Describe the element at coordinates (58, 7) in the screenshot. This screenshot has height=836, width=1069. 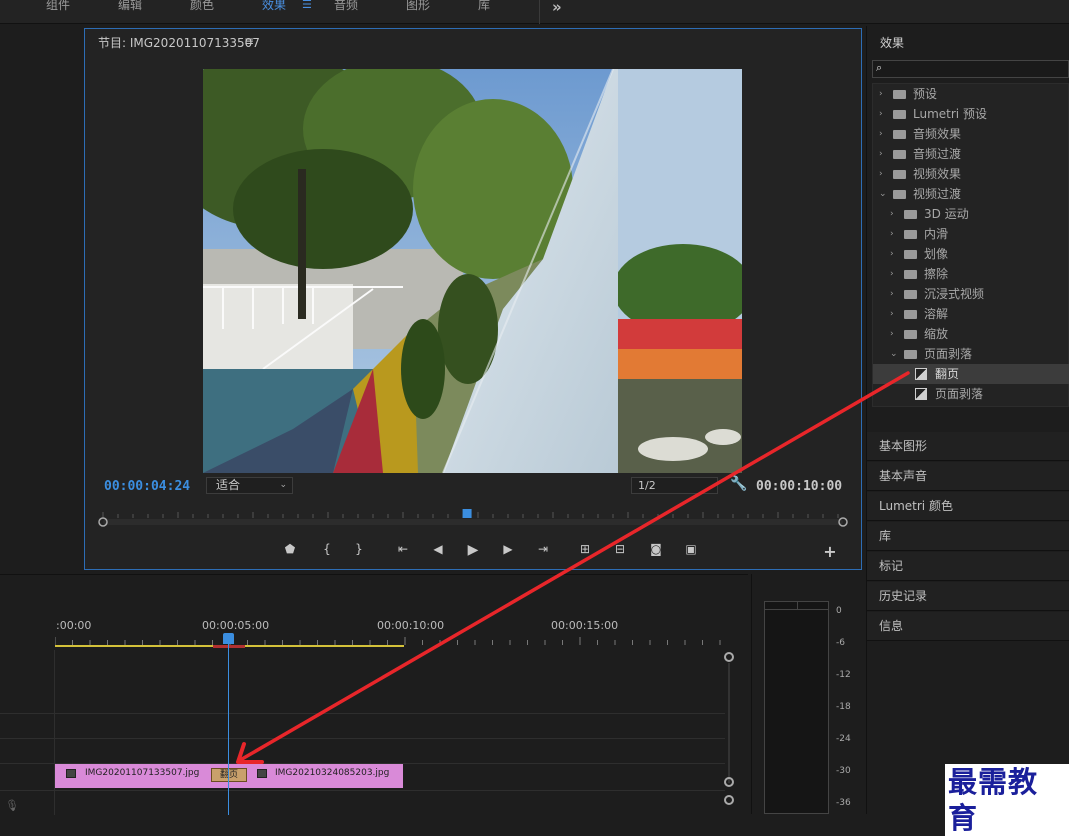
I see `workspace-tab-assembly: 组件` at that location.